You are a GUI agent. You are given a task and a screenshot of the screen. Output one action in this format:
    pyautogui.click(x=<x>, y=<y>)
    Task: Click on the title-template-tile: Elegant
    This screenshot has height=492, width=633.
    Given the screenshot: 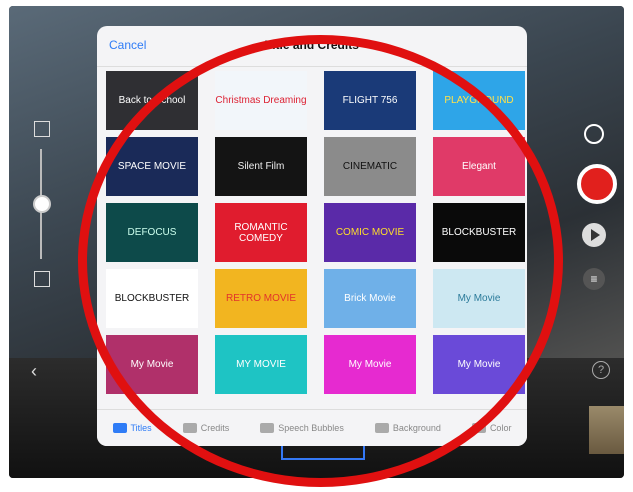 What is the action you would take?
    pyautogui.click(x=479, y=166)
    